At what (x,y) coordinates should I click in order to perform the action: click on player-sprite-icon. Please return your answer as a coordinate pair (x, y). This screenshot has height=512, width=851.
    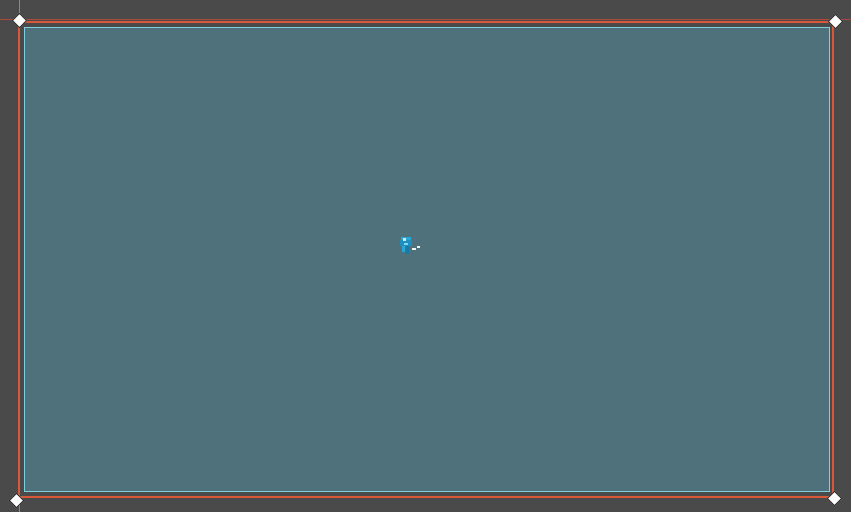
    Looking at the image, I should click on (410, 245).